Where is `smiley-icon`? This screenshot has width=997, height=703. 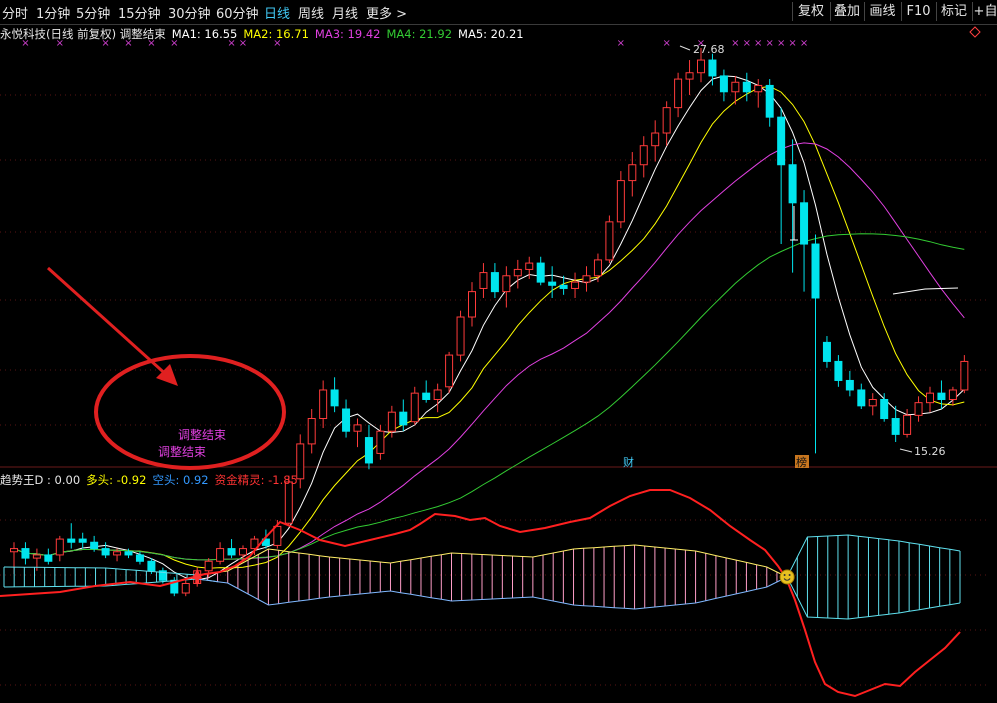 smiley-icon is located at coordinates (787, 577).